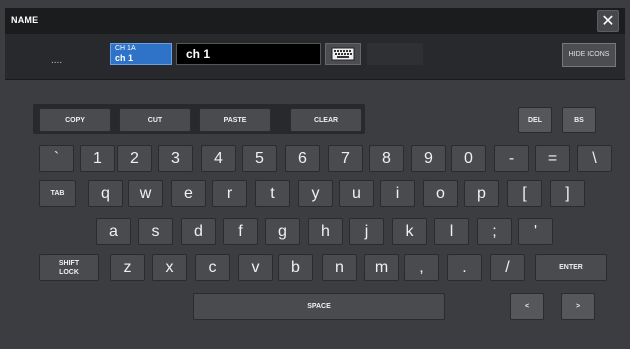 The image size is (630, 349). Describe the element at coordinates (25, 20) in the screenshot. I see `dialog-title: NAME` at that location.